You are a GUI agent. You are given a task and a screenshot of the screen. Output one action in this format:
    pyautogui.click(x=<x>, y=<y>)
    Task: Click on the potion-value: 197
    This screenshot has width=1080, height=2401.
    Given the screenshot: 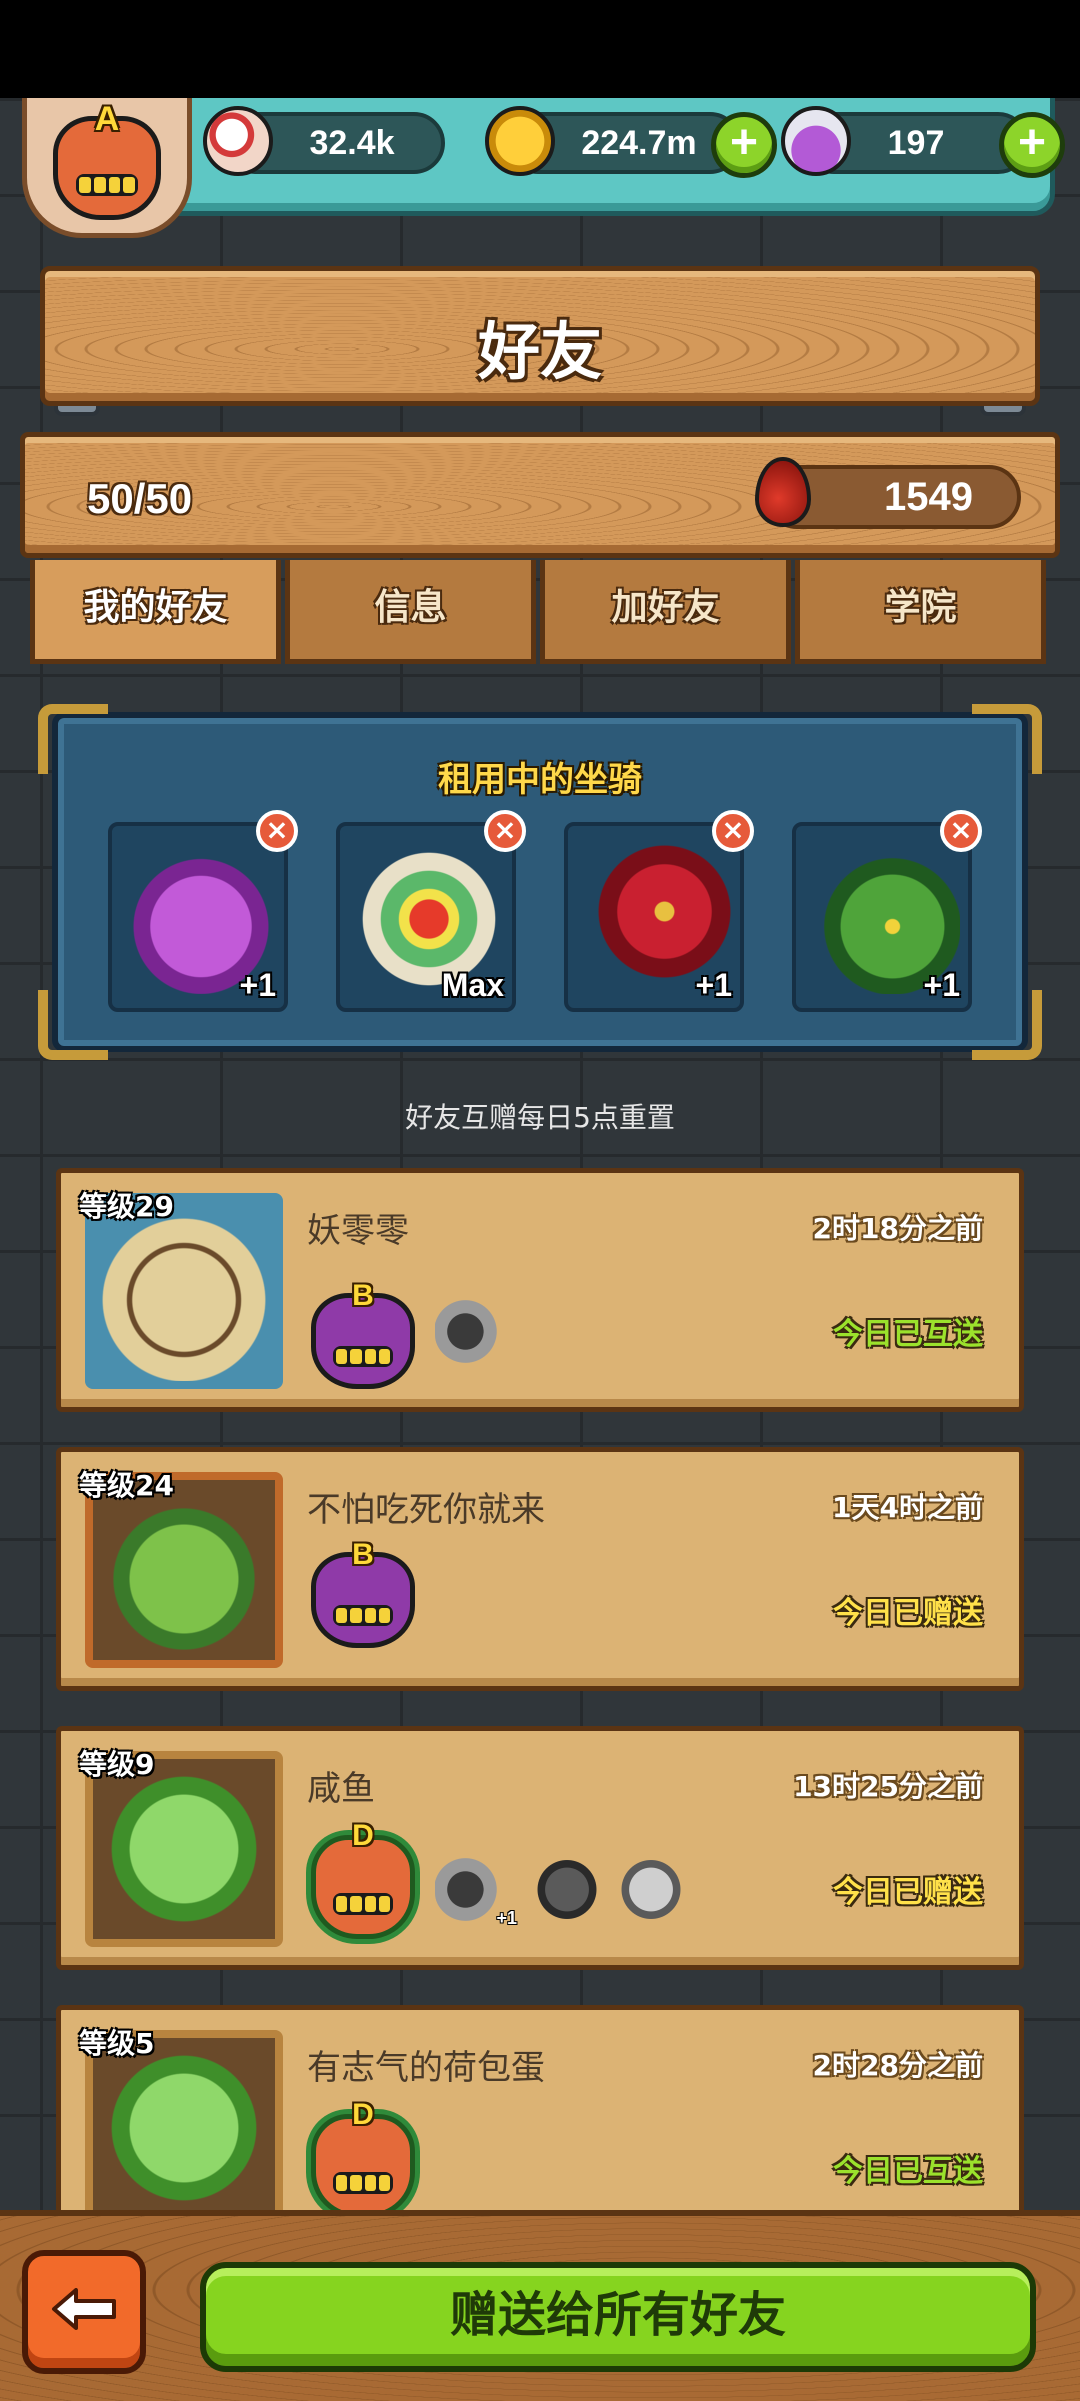 What is the action you would take?
    pyautogui.click(x=916, y=143)
    